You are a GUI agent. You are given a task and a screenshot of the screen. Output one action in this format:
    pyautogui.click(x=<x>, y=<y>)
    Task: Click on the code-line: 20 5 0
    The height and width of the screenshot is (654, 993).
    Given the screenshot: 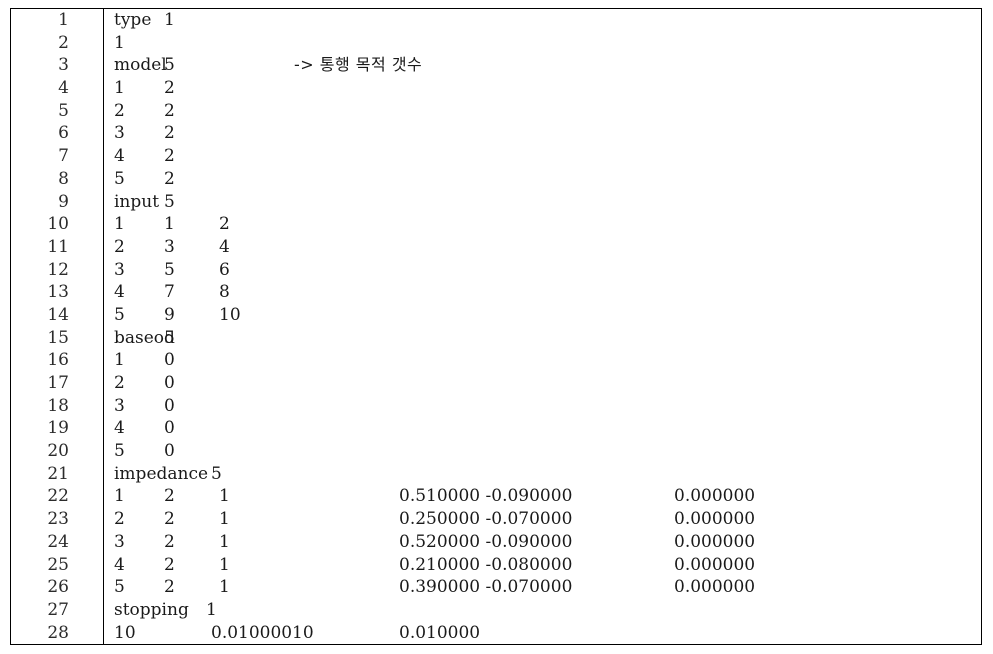 What is the action you would take?
    pyautogui.click(x=496, y=451)
    